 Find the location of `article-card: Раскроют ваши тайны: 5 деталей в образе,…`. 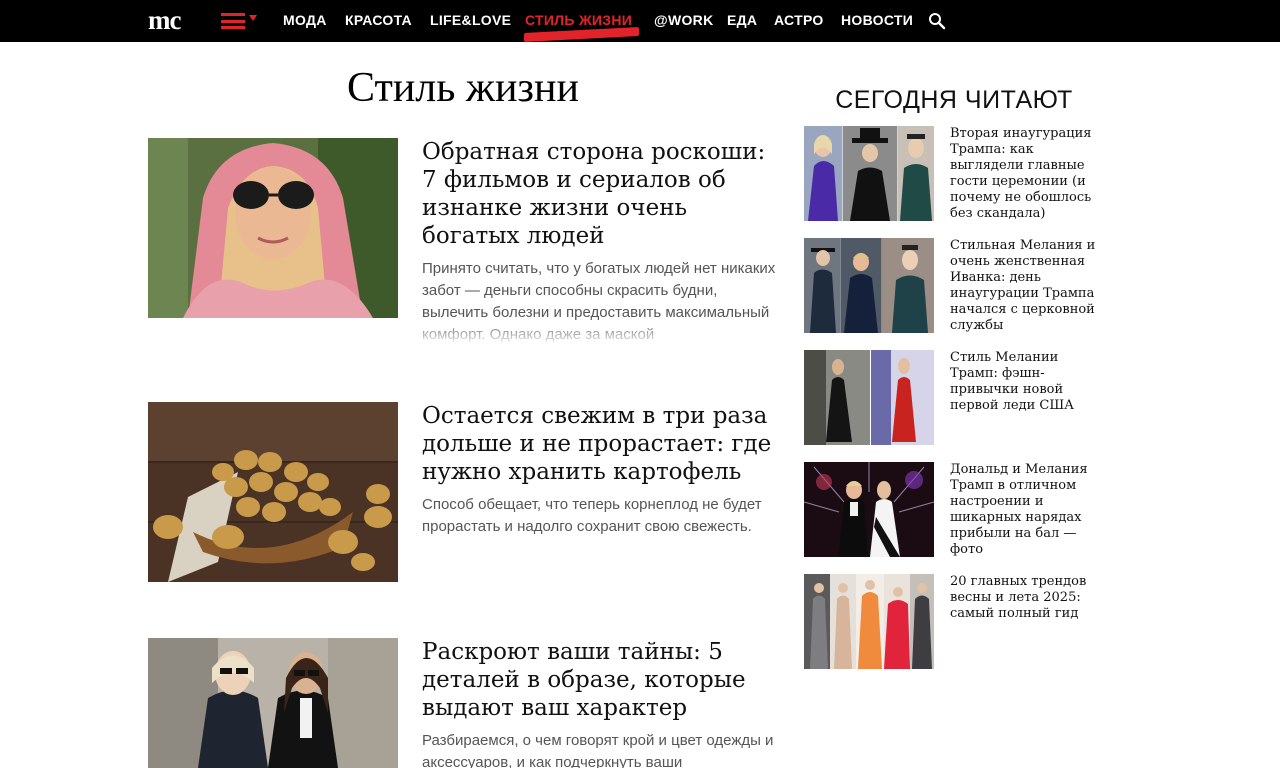

article-card: Раскроют ваши тайны: 5 деталей в образе,… is located at coordinates (463, 703).